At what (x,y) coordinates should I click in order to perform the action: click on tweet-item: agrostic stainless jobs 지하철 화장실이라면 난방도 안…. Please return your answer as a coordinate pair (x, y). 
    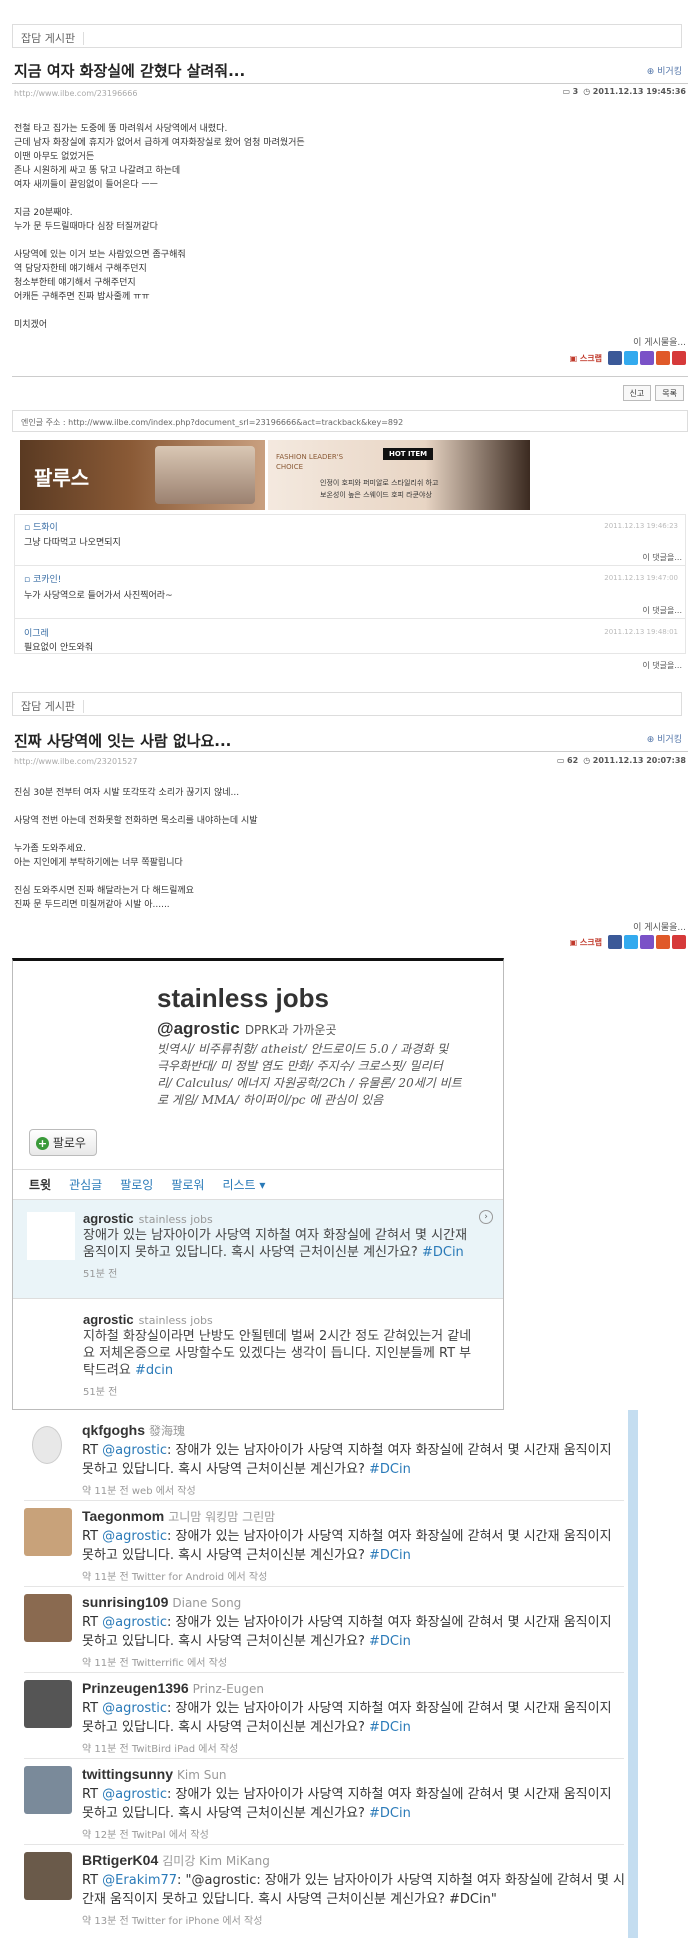
    Looking at the image, I should click on (258, 1351).